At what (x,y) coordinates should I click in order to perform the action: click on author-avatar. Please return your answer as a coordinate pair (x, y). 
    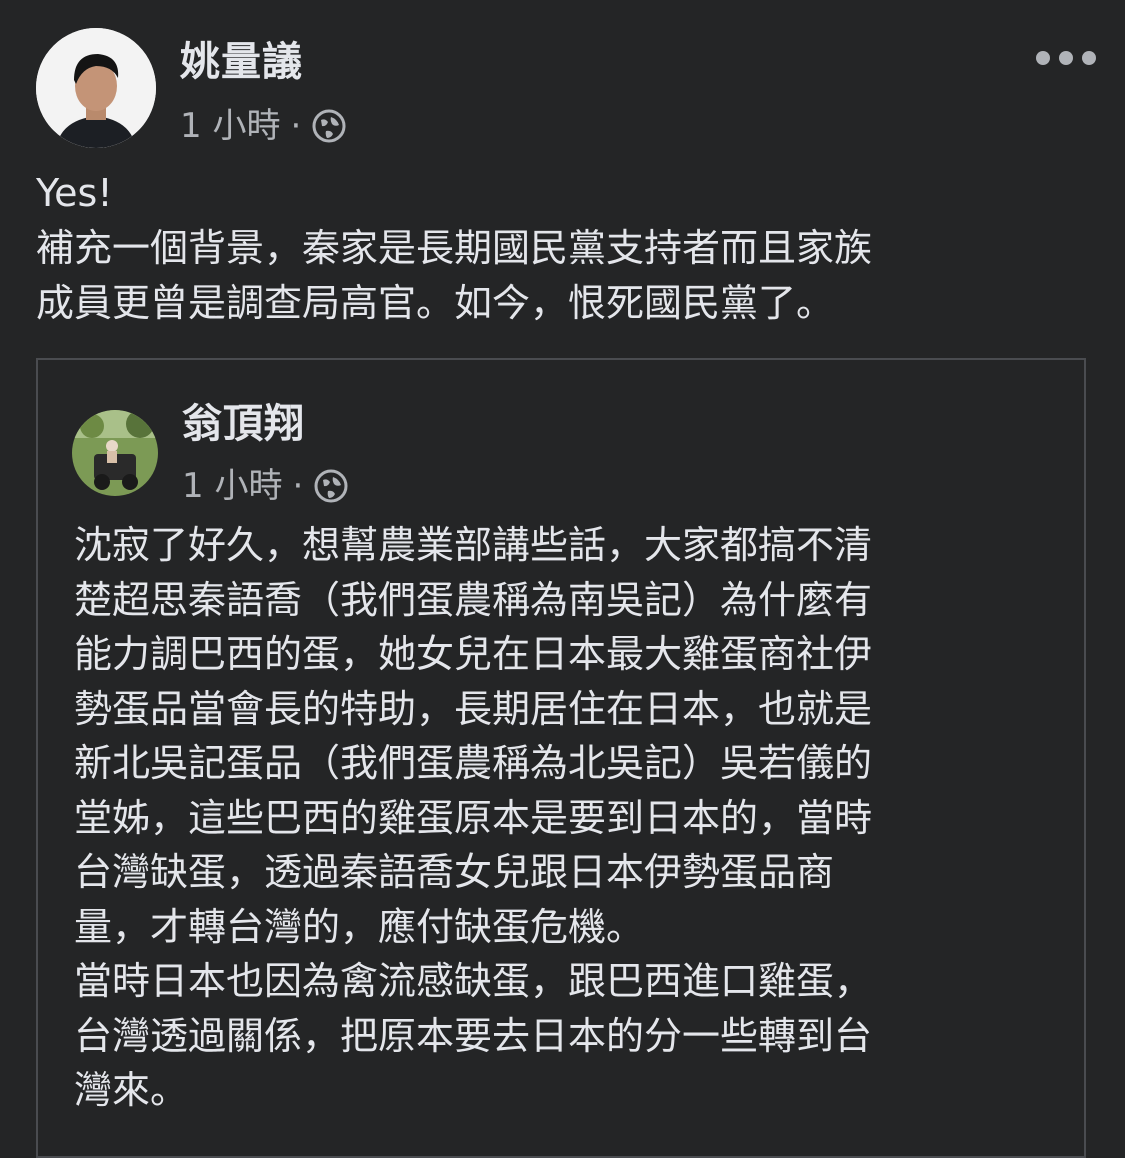
    Looking at the image, I should click on (96, 88).